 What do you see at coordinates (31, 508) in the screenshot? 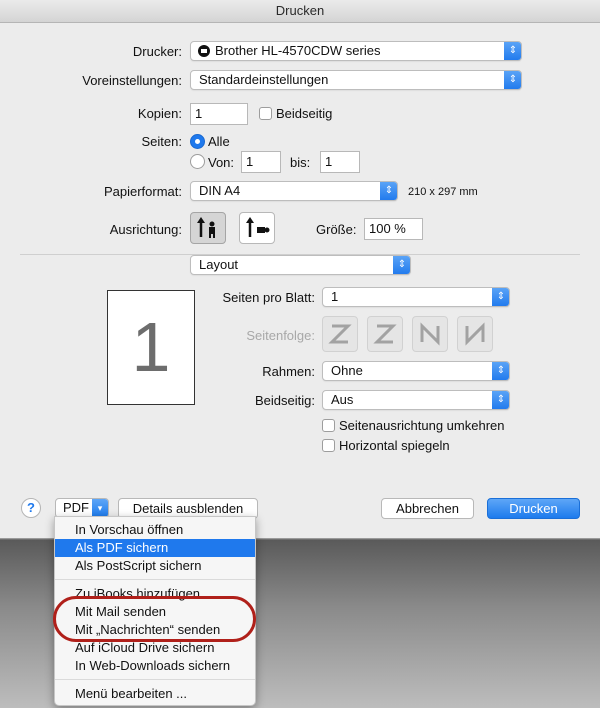
I see `help-button: ?` at bounding box center [31, 508].